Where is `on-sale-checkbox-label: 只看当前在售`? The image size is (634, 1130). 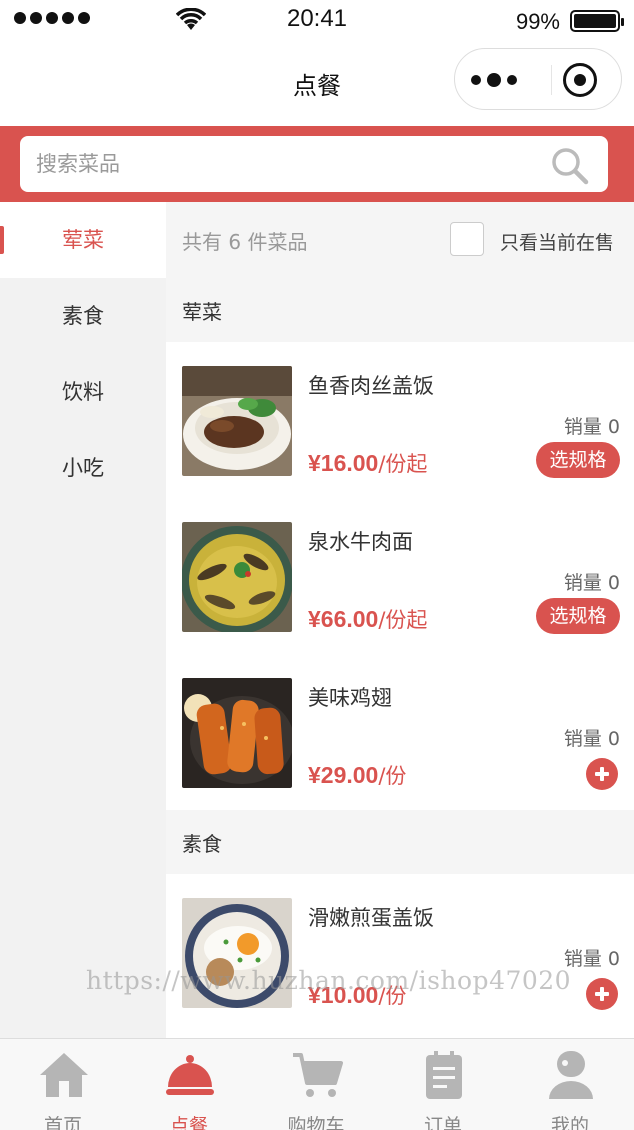 on-sale-checkbox-label: 只看当前在售 is located at coordinates (557, 241).